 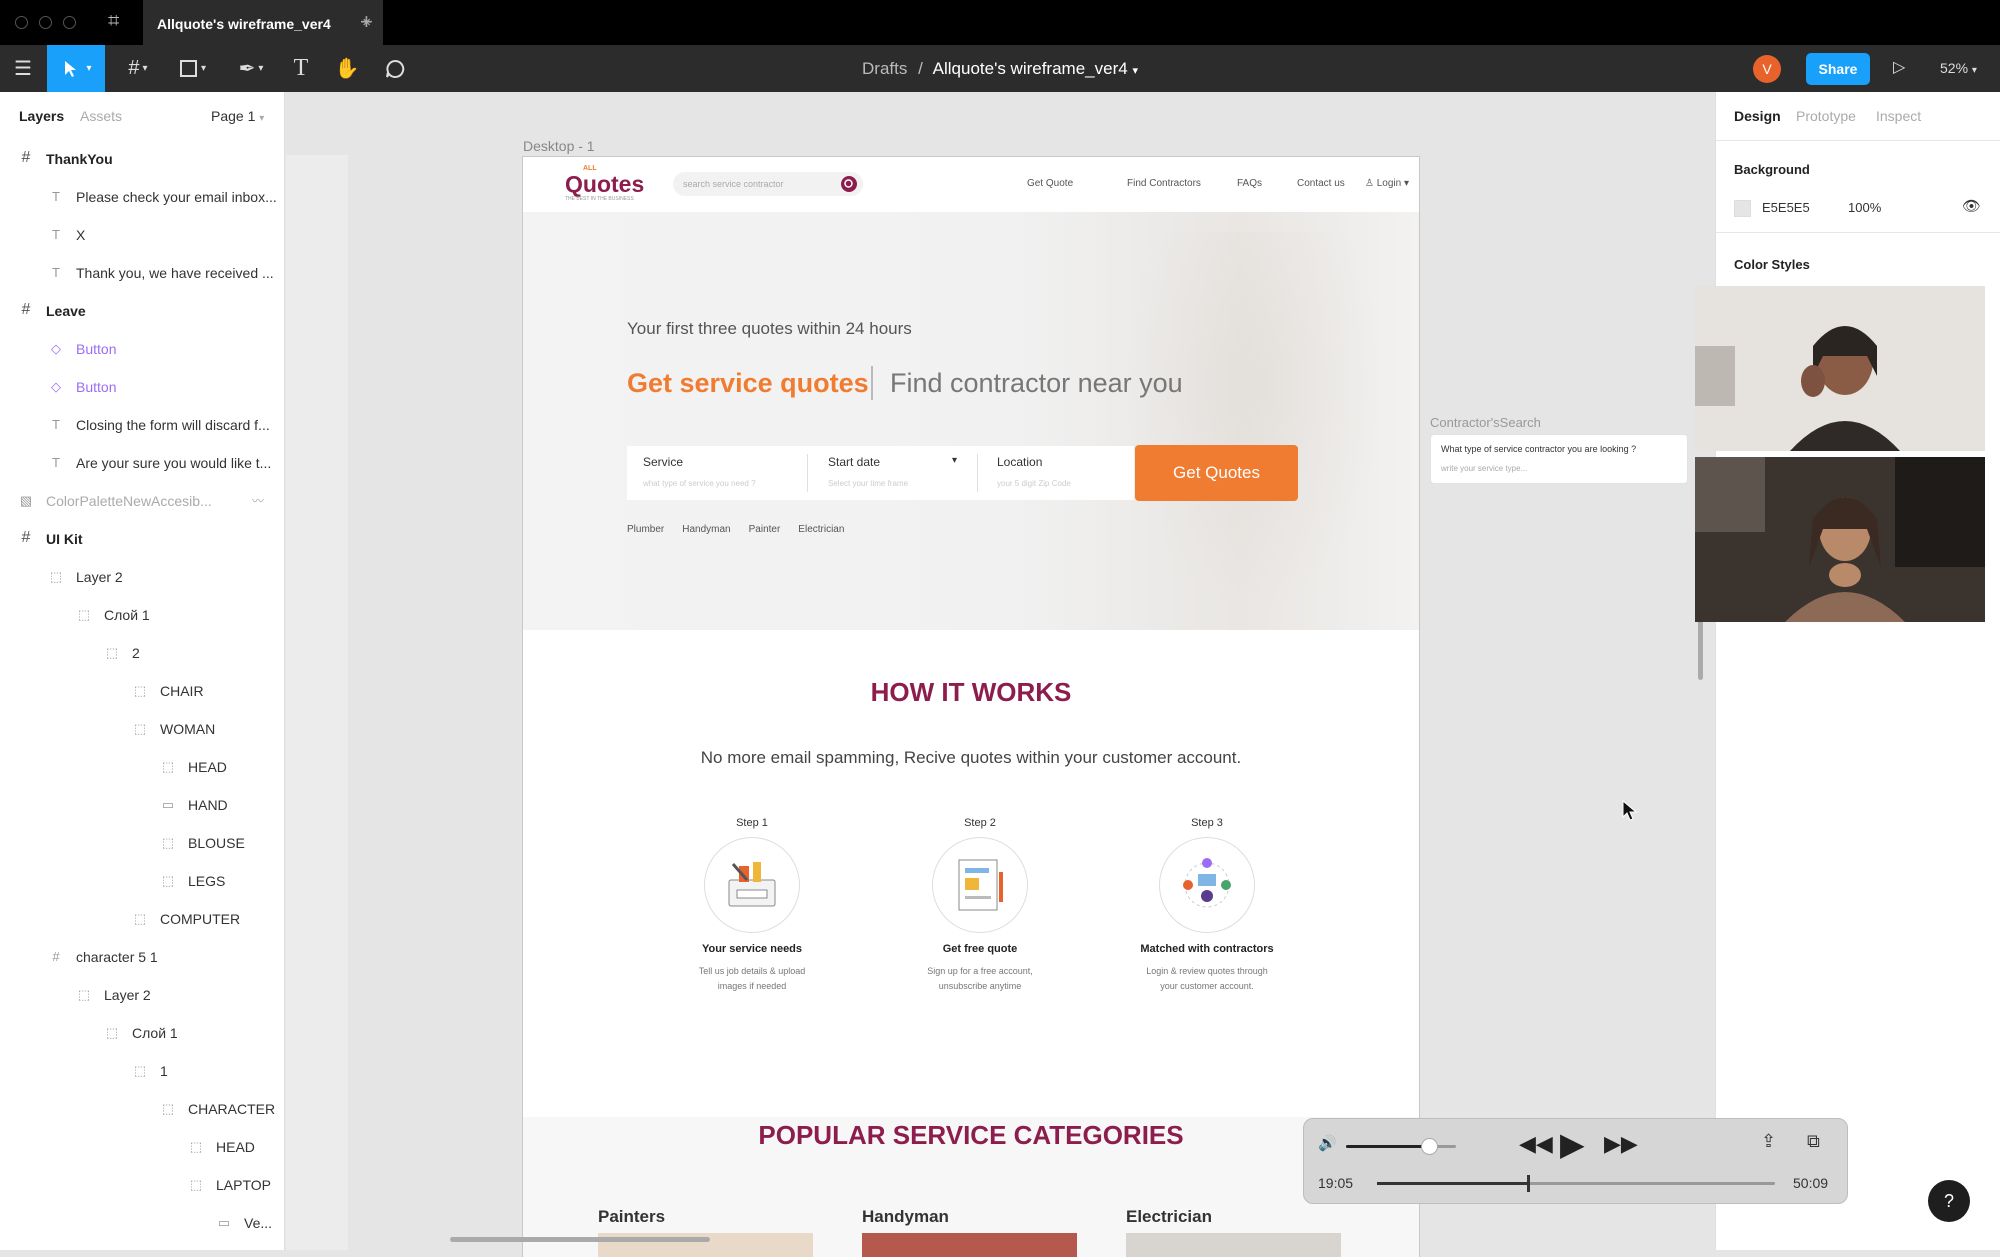 I want to click on user-avatar: V, so click(x=1767, y=69).